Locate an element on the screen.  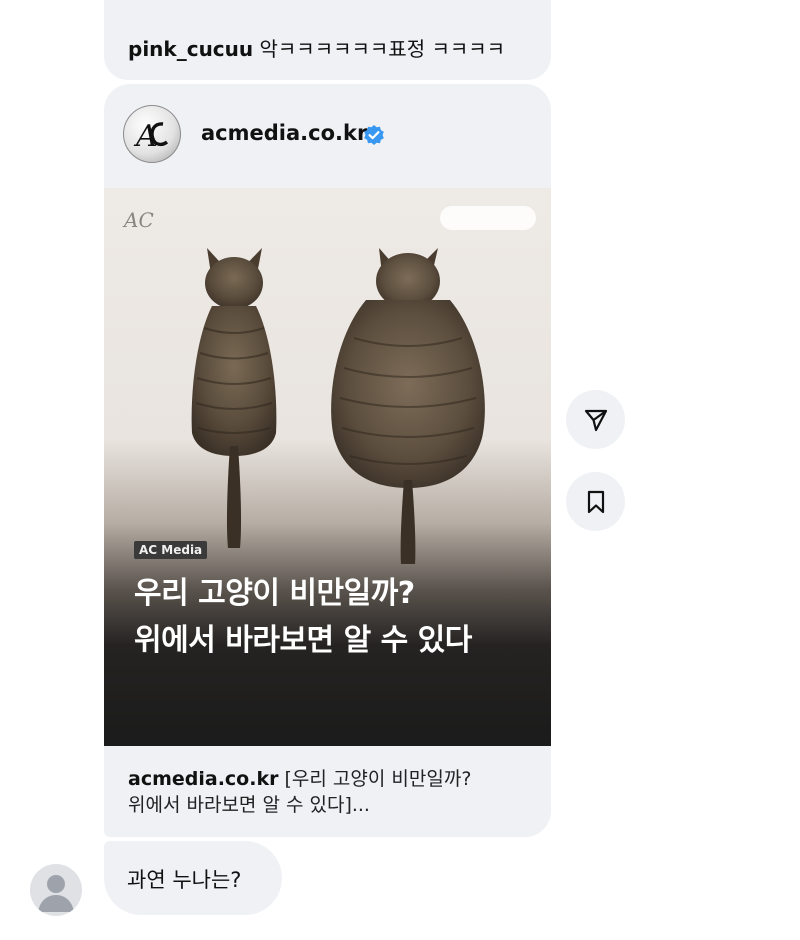
caption-source: acmedia.co.kr is located at coordinates (203, 779).